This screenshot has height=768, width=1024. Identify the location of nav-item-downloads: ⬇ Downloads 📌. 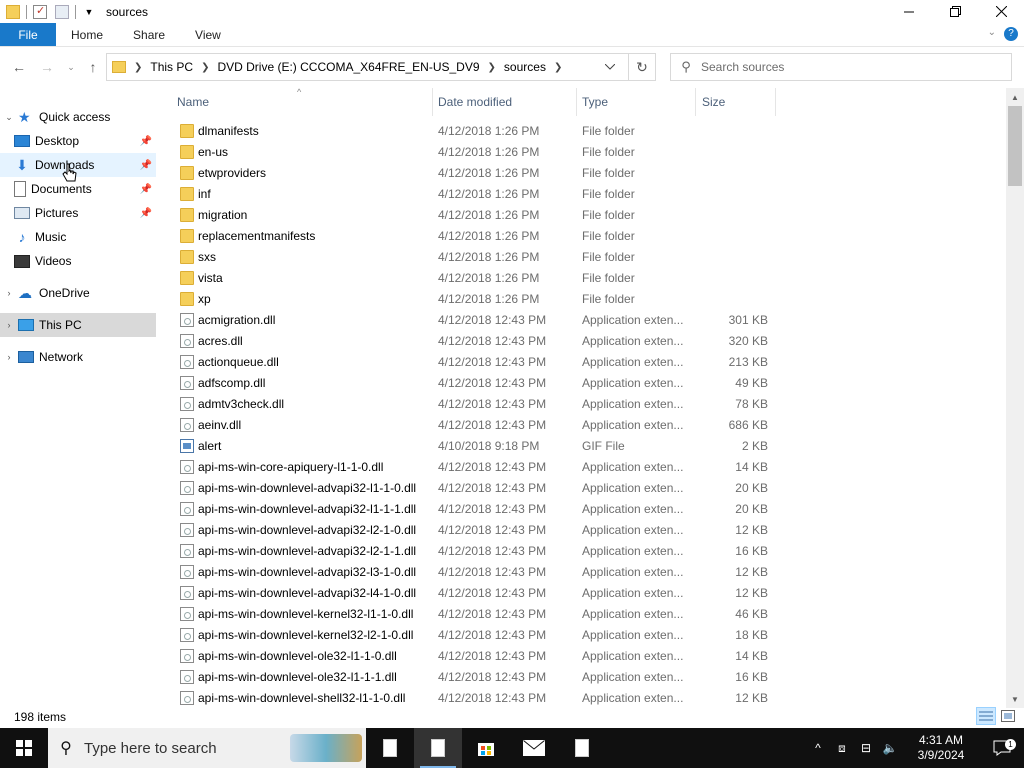
(78, 165).